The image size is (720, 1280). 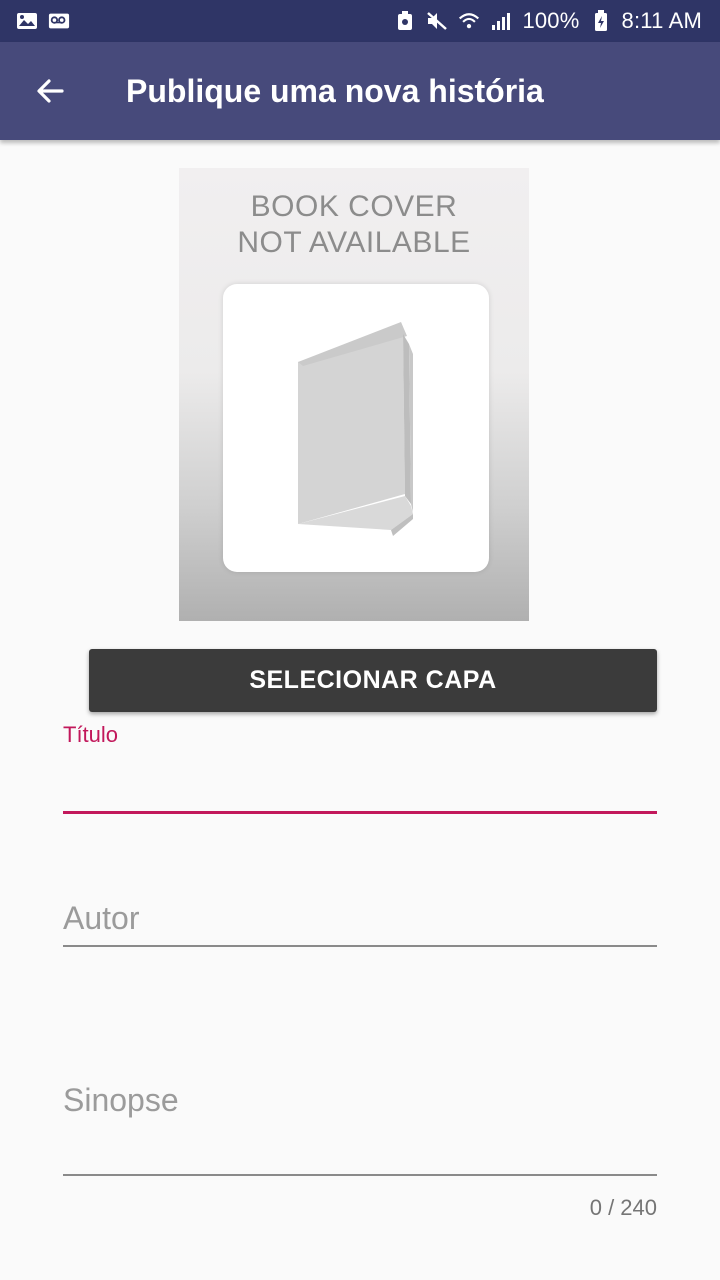 I want to click on sinopse-underline, so click(x=360, y=1175).